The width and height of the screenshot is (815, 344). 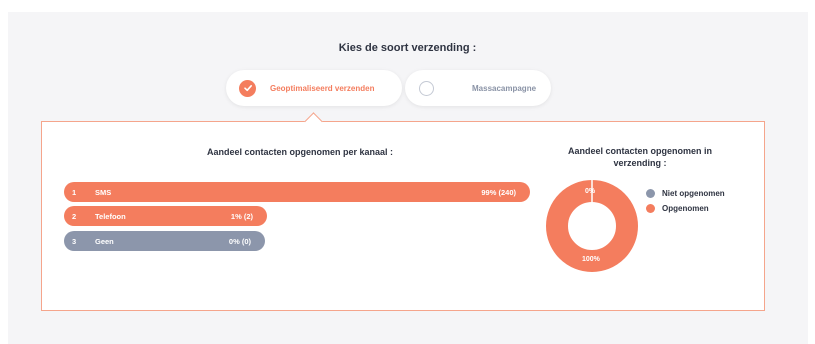 What do you see at coordinates (110, 216) in the screenshot?
I see `channel-name: Telefoon` at bounding box center [110, 216].